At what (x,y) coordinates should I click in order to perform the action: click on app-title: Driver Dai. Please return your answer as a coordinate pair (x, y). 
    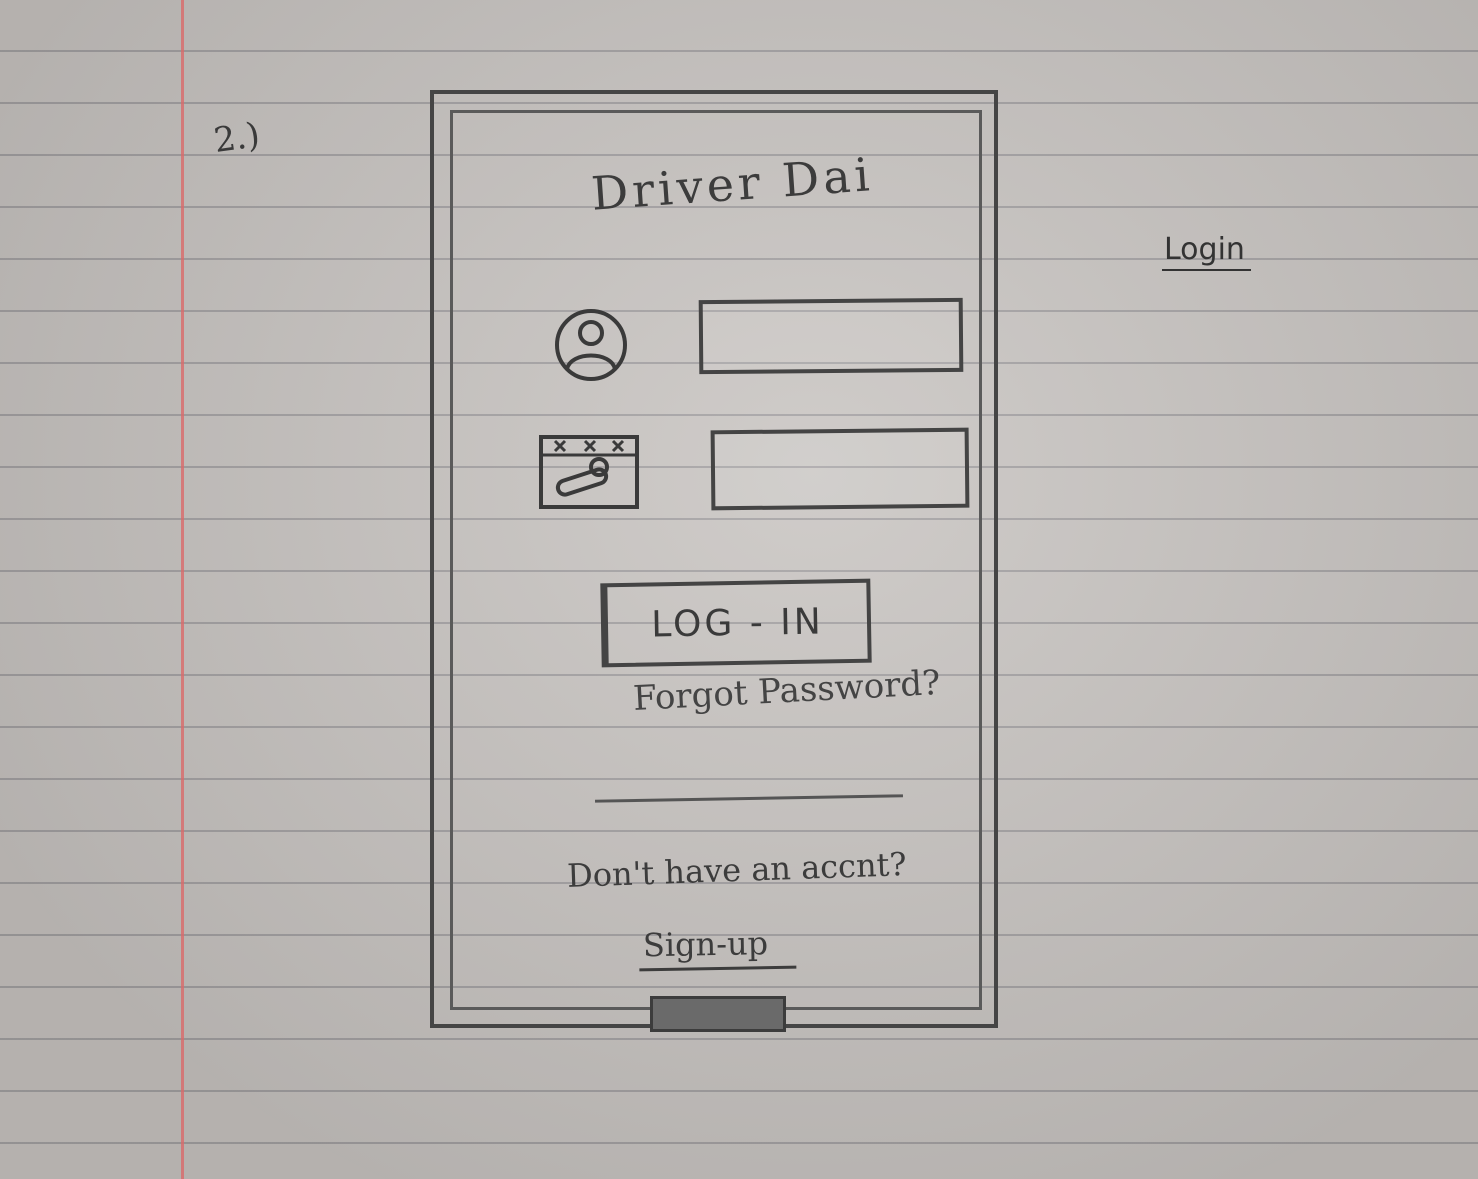
    Looking at the image, I should click on (732, 184).